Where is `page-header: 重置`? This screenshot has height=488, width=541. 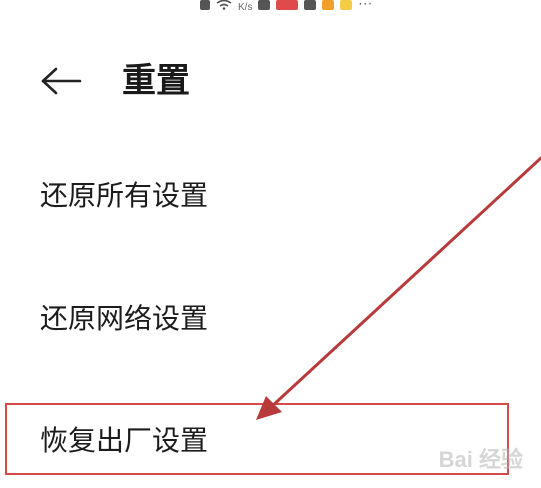
page-header: 重置 is located at coordinates (115, 81).